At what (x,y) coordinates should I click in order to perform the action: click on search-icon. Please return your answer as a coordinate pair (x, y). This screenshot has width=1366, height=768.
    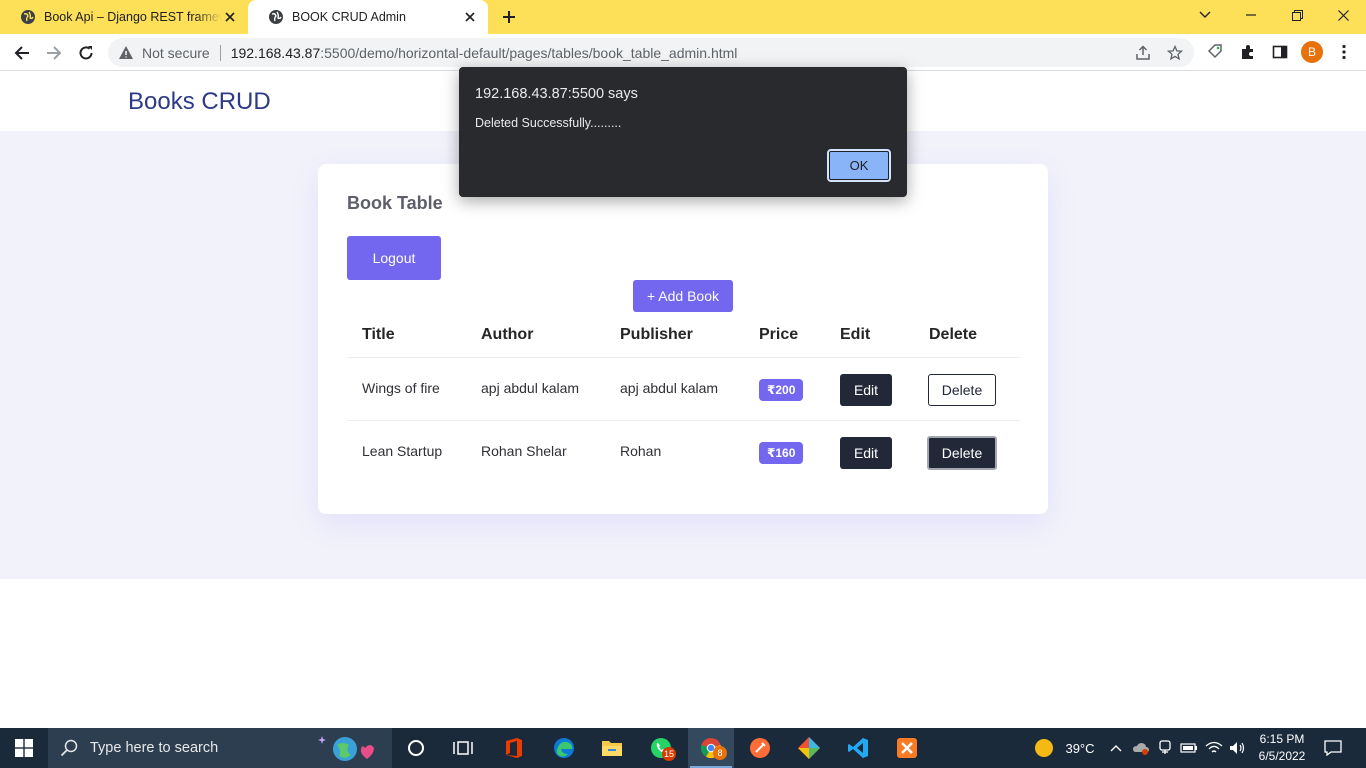
    Looking at the image, I should click on (69, 748).